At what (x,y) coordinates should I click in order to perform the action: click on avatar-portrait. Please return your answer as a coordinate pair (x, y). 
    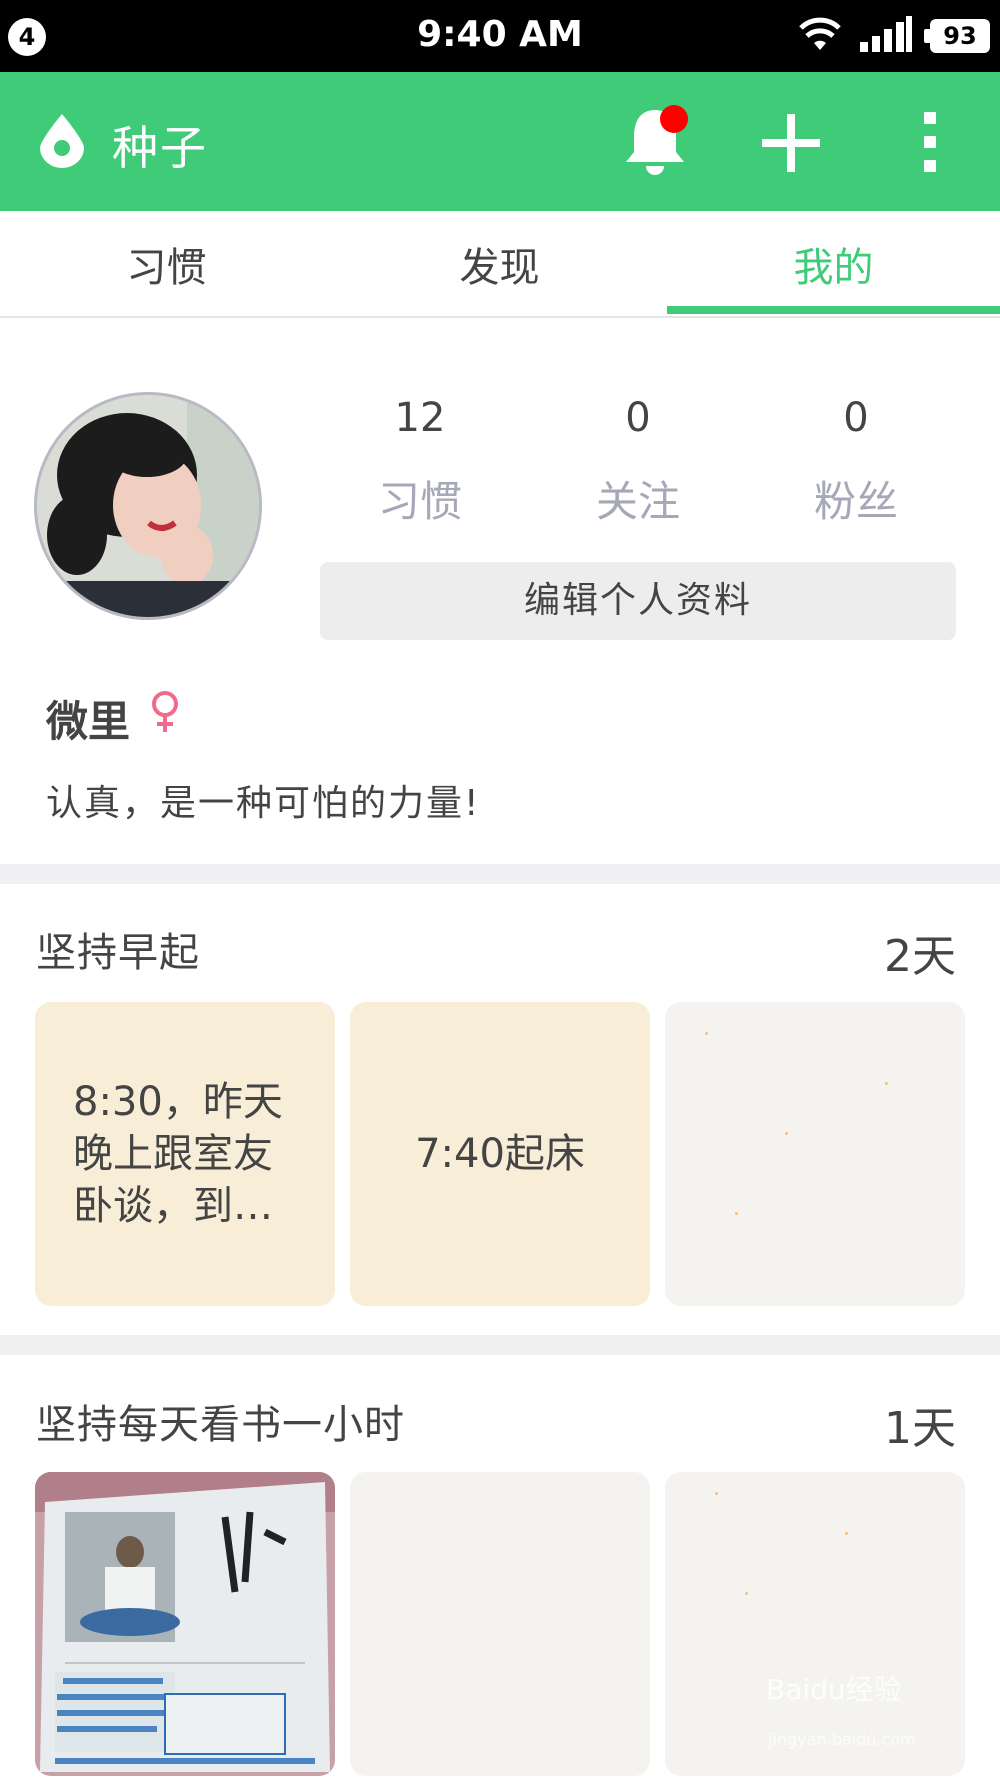
    Looking at the image, I should click on (148, 506).